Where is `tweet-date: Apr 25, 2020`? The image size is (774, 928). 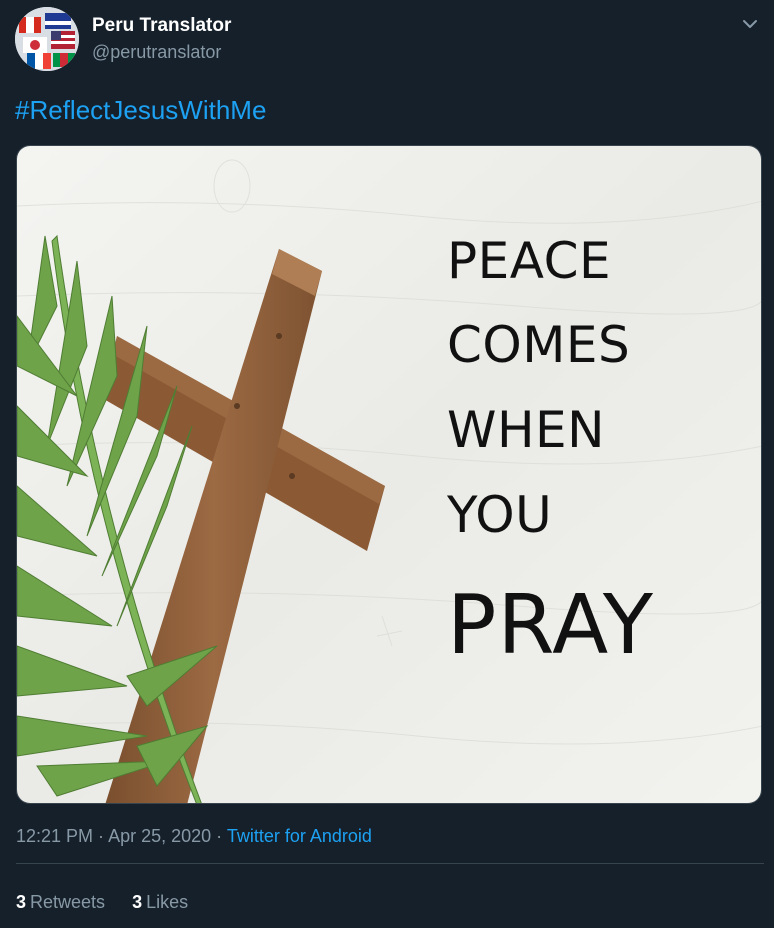
tweet-date: Apr 25, 2020 is located at coordinates (159, 836).